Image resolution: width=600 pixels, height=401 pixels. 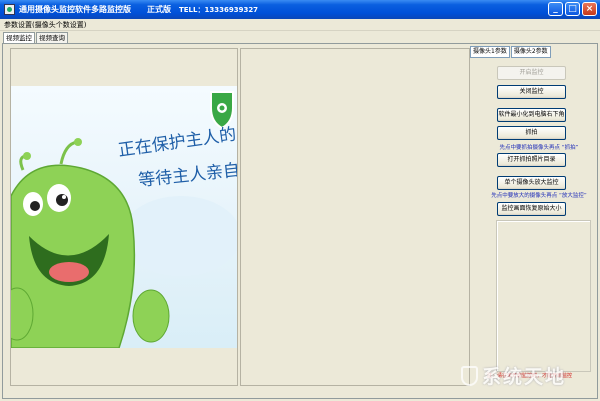 What do you see at coordinates (469, 375) in the screenshot?
I see `shield-icon` at bounding box center [469, 375].